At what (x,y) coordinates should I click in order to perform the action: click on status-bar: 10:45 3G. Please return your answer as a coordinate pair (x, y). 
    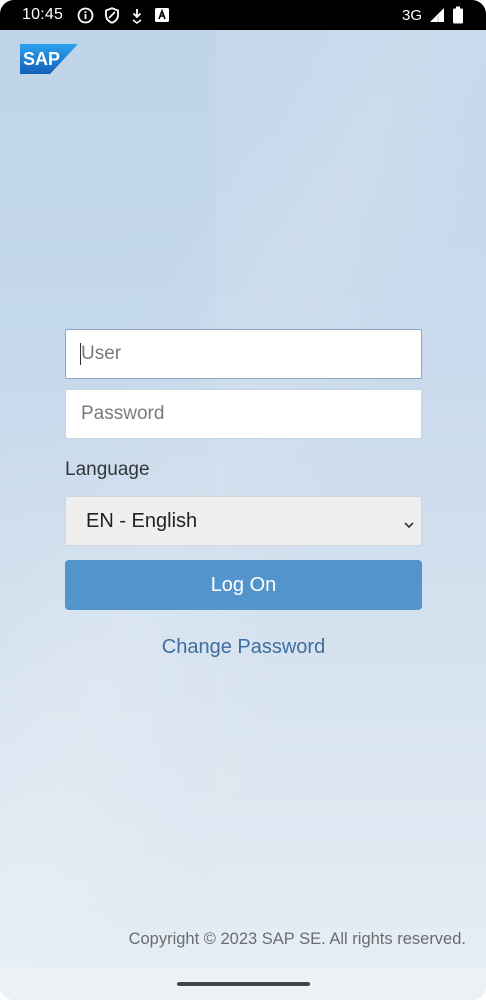
    Looking at the image, I should click on (243, 15).